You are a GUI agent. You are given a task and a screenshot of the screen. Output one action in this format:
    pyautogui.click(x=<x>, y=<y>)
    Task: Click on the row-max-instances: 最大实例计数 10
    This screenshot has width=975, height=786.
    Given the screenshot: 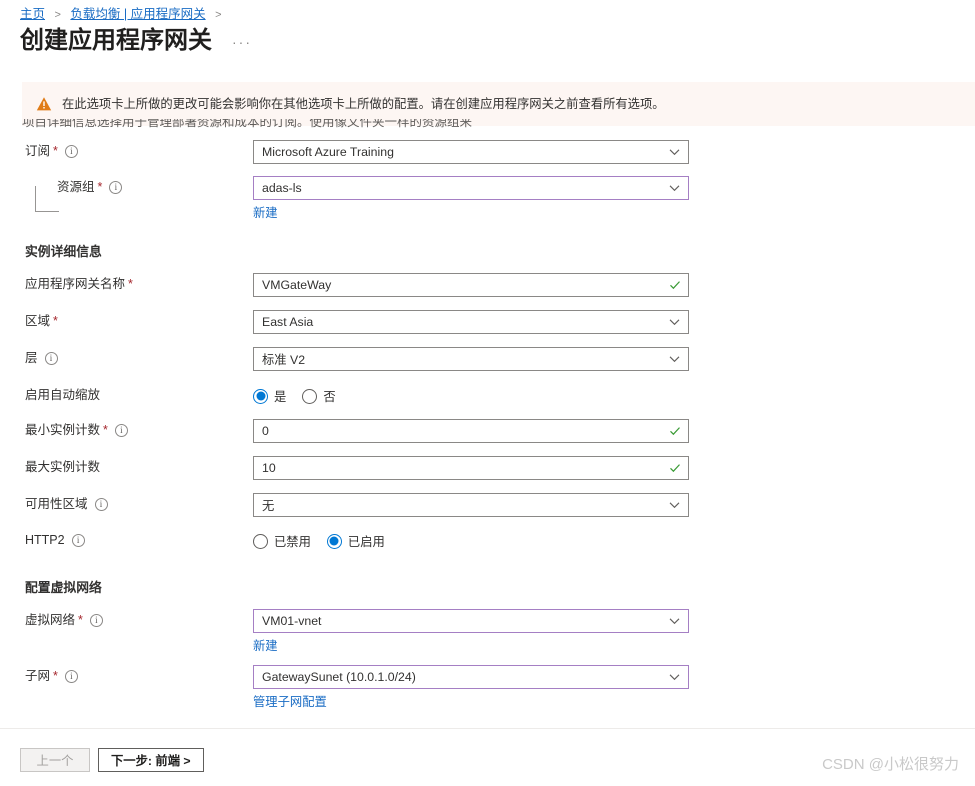 What is the action you would take?
    pyautogui.click(x=487, y=469)
    